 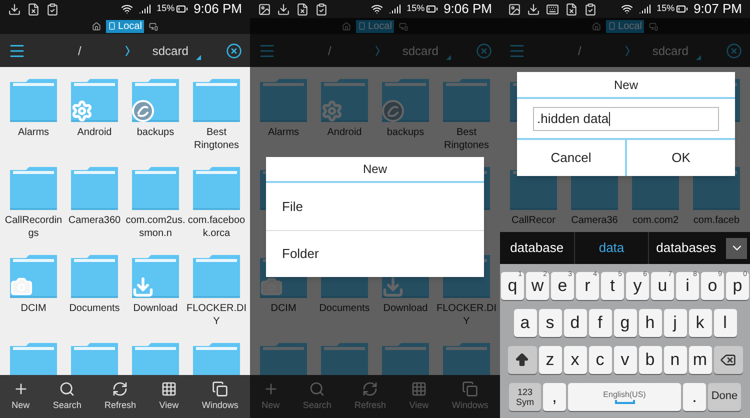 I want to click on close-icon, so click(x=234, y=50).